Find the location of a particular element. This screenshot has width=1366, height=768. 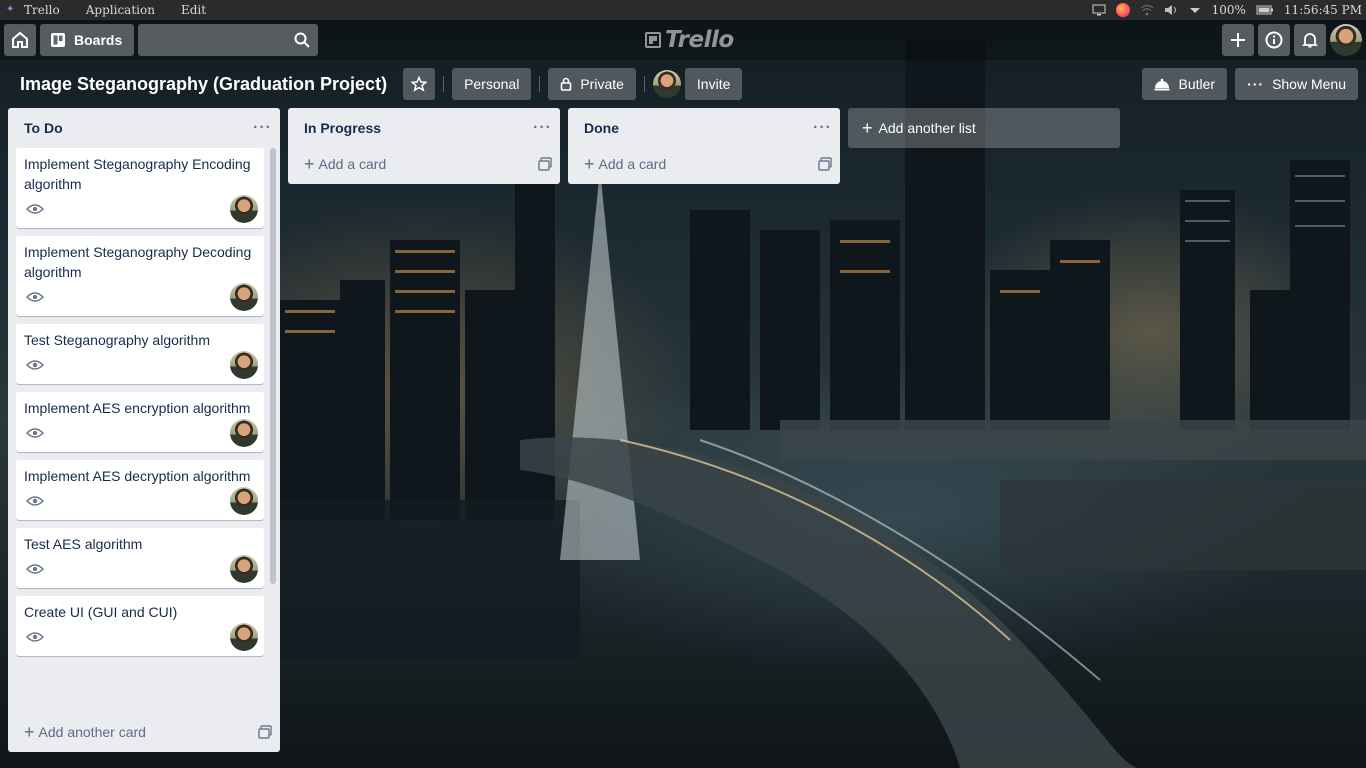

battery-percent: 100% is located at coordinates (1228, 10).